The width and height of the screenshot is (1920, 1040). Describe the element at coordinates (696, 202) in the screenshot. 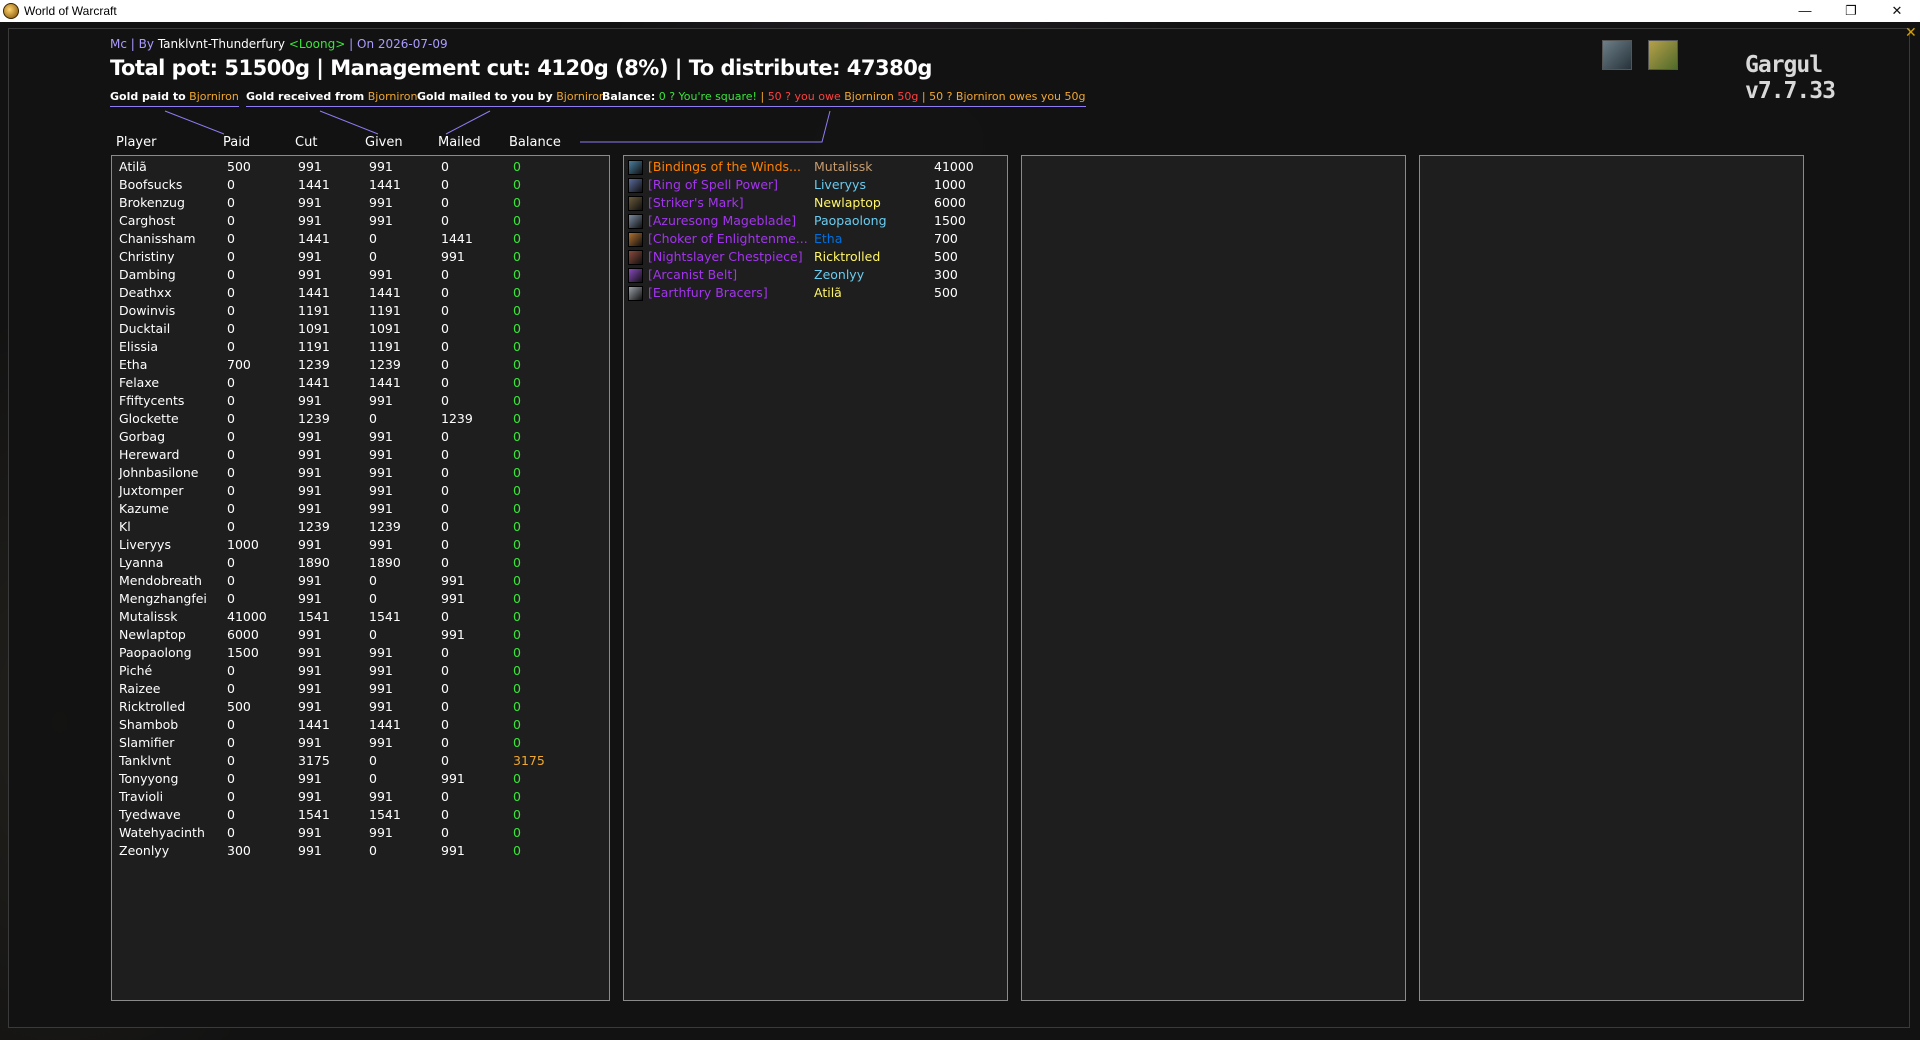

I see `item-link: [Striker's Mark]` at that location.